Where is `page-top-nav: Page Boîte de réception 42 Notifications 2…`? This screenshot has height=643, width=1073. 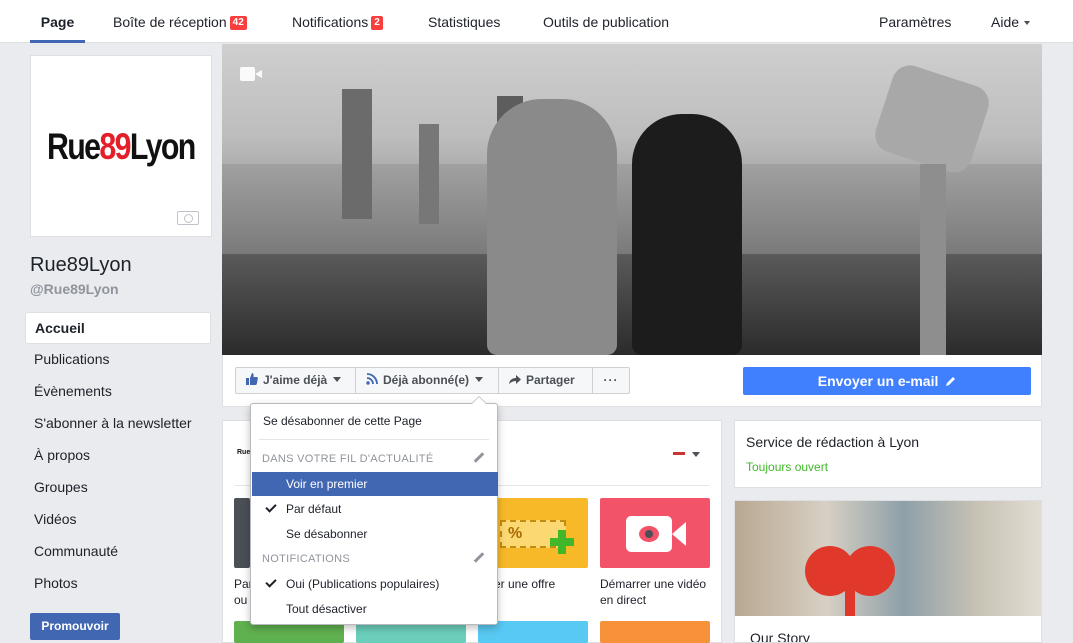
page-top-nav: Page Boîte de réception 42 Notifications 2… is located at coordinates (536, 21).